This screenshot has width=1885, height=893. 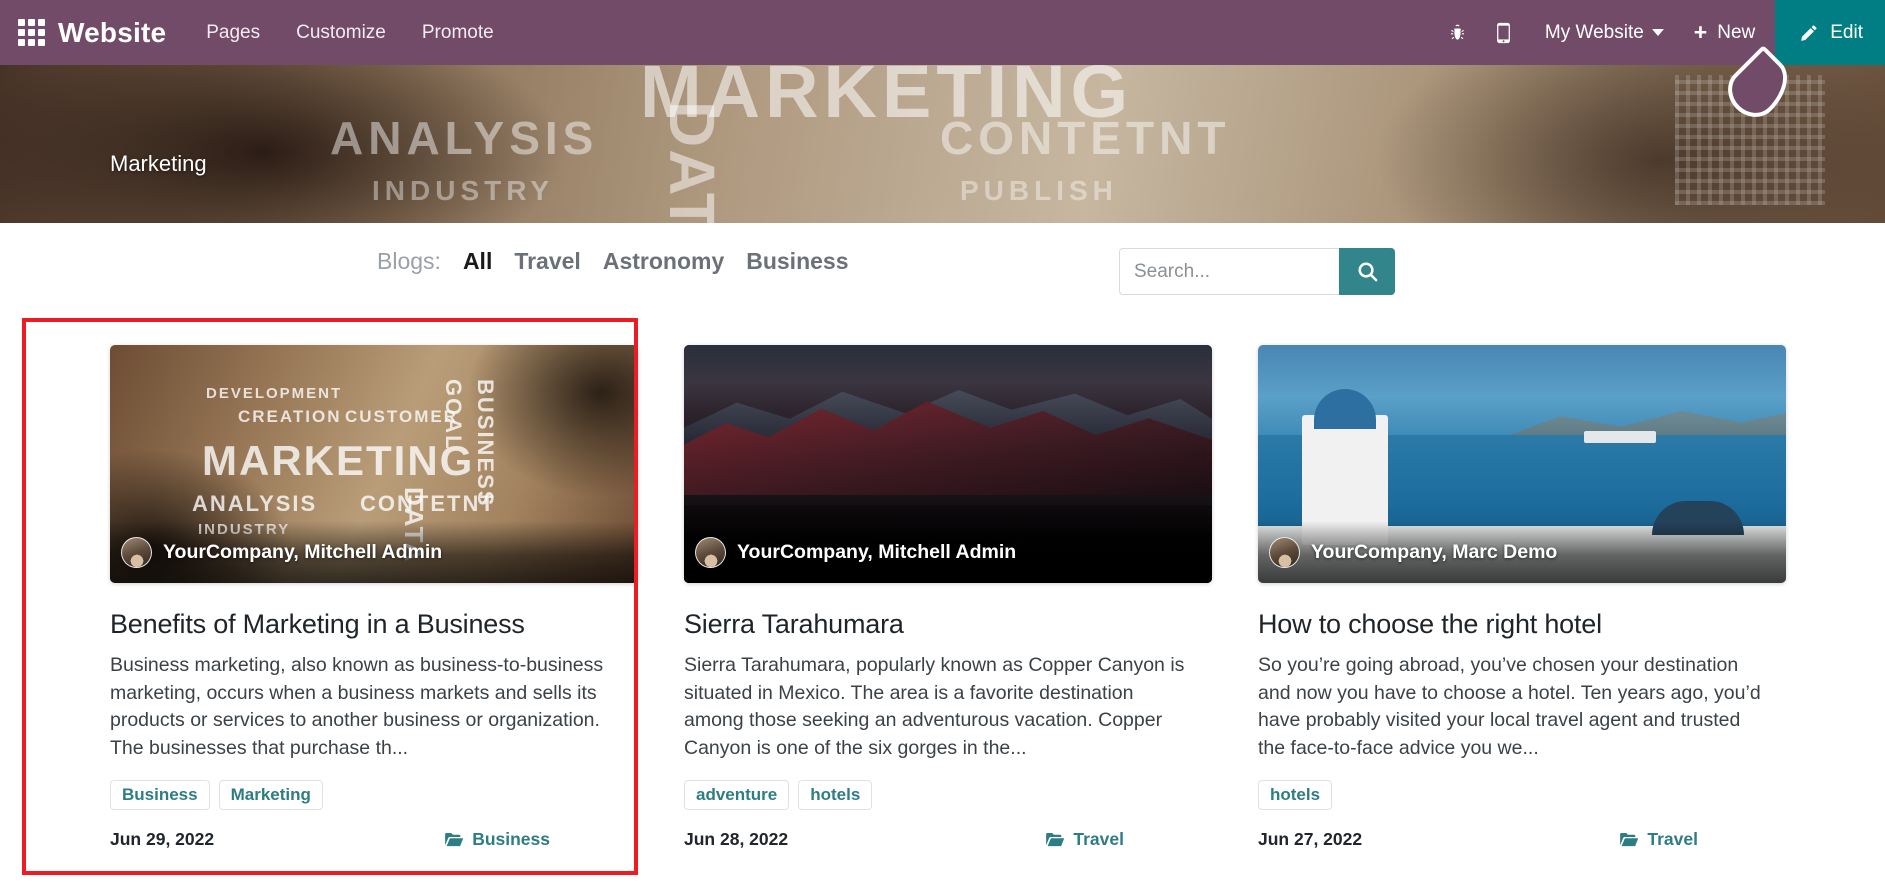 I want to click on card-tag-list: hotels, so click(x=1522, y=794).